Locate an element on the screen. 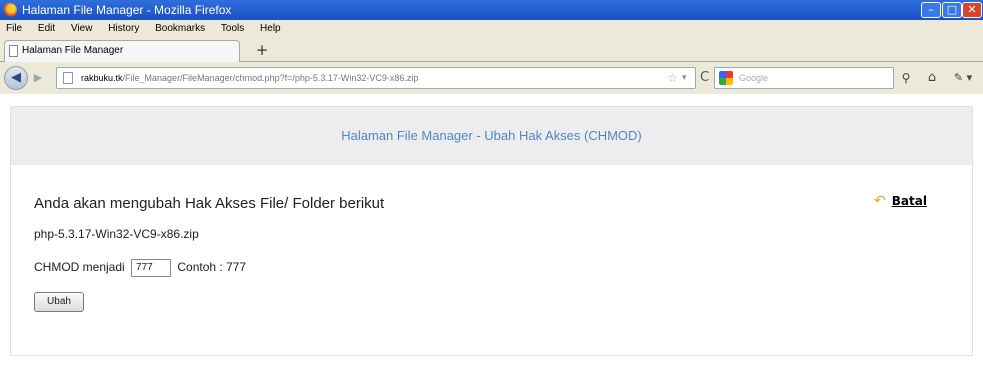 The width and height of the screenshot is (983, 367). tab-halaman-file-manager: Halaman File Manager is located at coordinates (122, 51).